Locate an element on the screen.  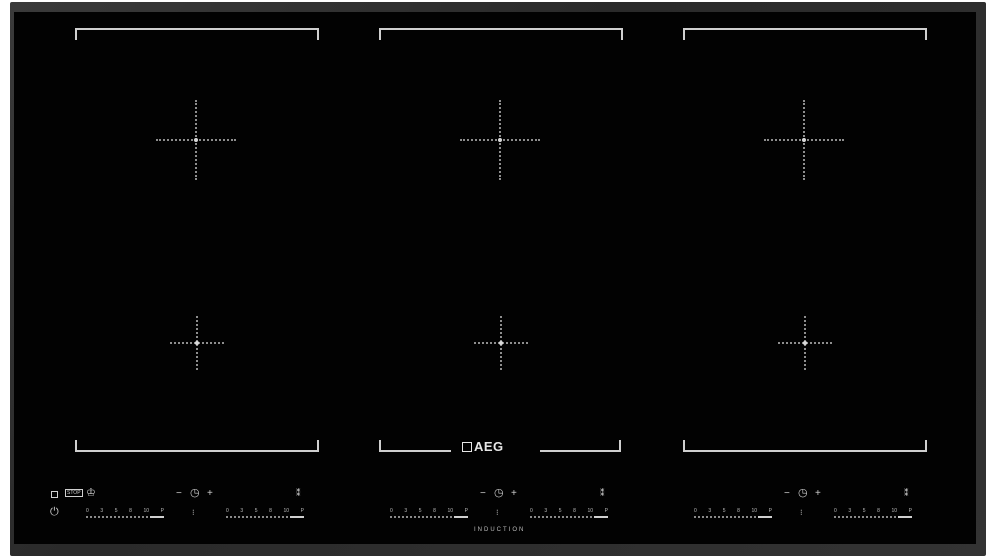
brand-name: AEG is located at coordinates (489, 446).